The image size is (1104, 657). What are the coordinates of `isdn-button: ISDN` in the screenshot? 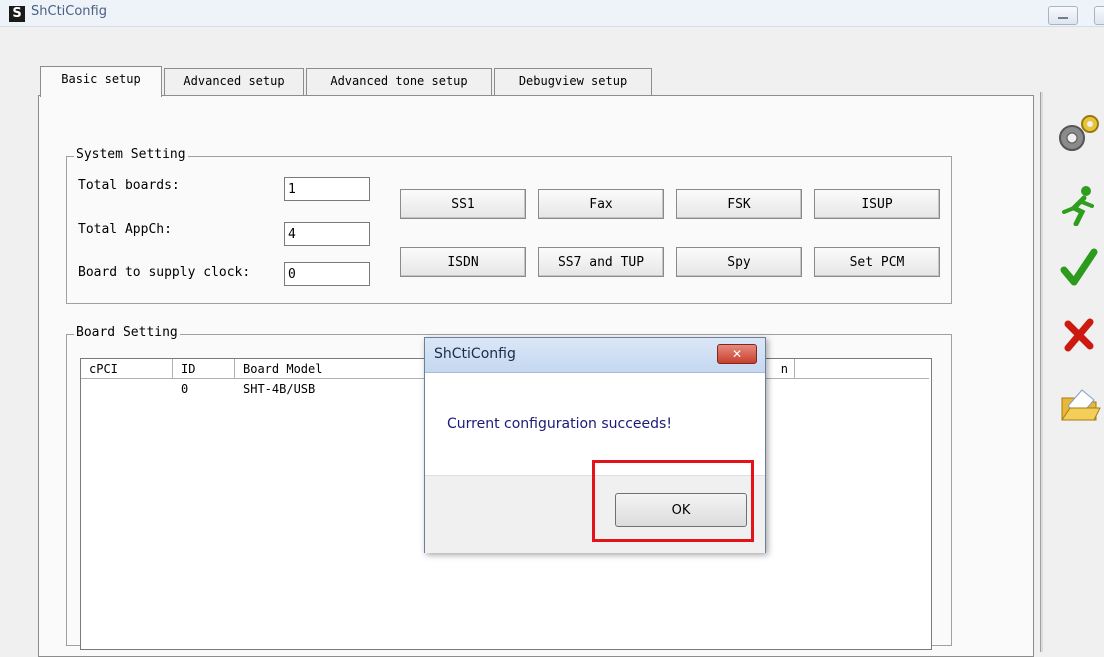 It's located at (463, 262).